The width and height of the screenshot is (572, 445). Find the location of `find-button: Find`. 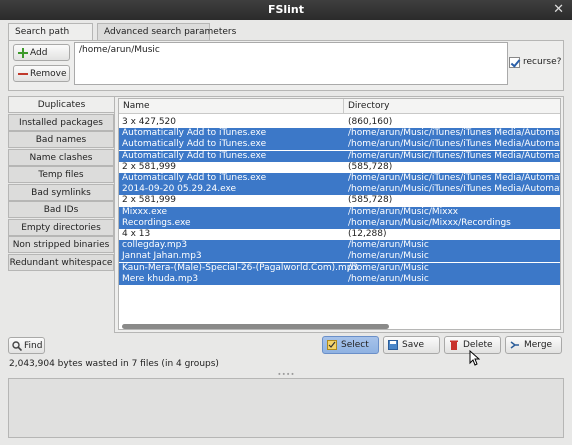

find-button: Find is located at coordinates (26, 345).